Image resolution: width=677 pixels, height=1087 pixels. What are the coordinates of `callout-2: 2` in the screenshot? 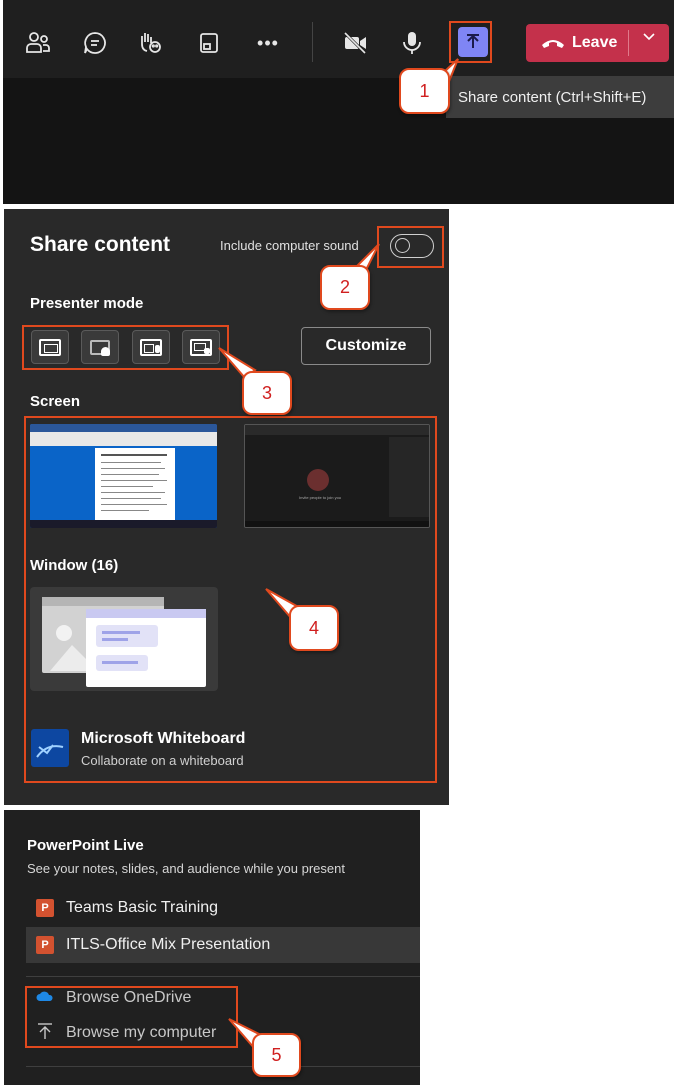 It's located at (345, 287).